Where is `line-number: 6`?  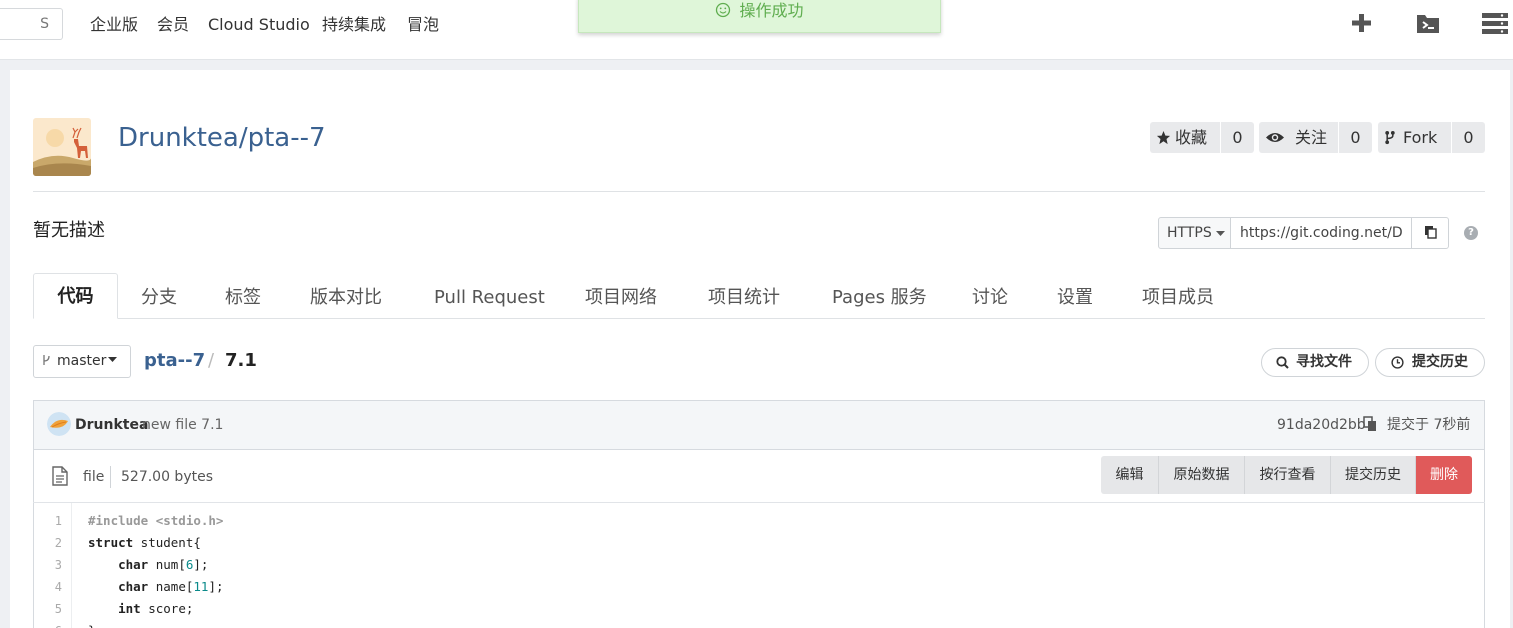 line-number: 6 is located at coordinates (48, 625).